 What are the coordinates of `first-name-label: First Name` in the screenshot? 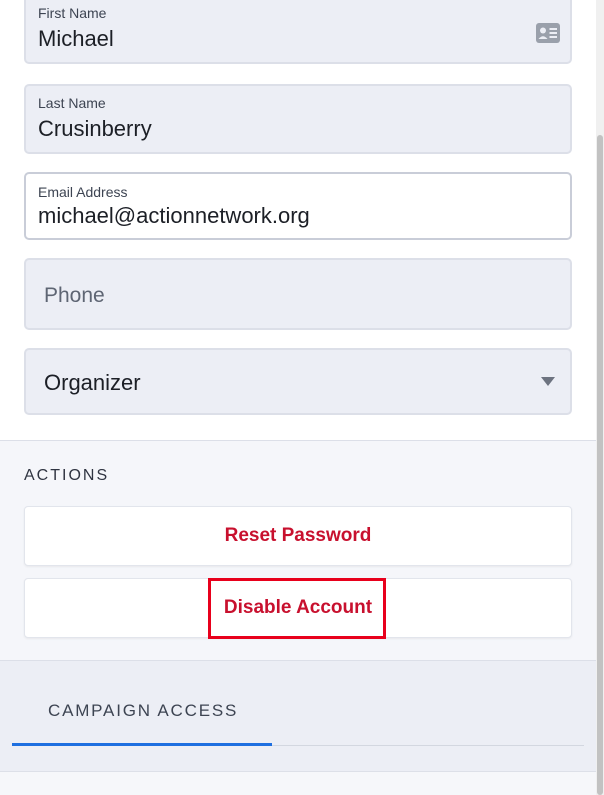 It's located at (72, 13).